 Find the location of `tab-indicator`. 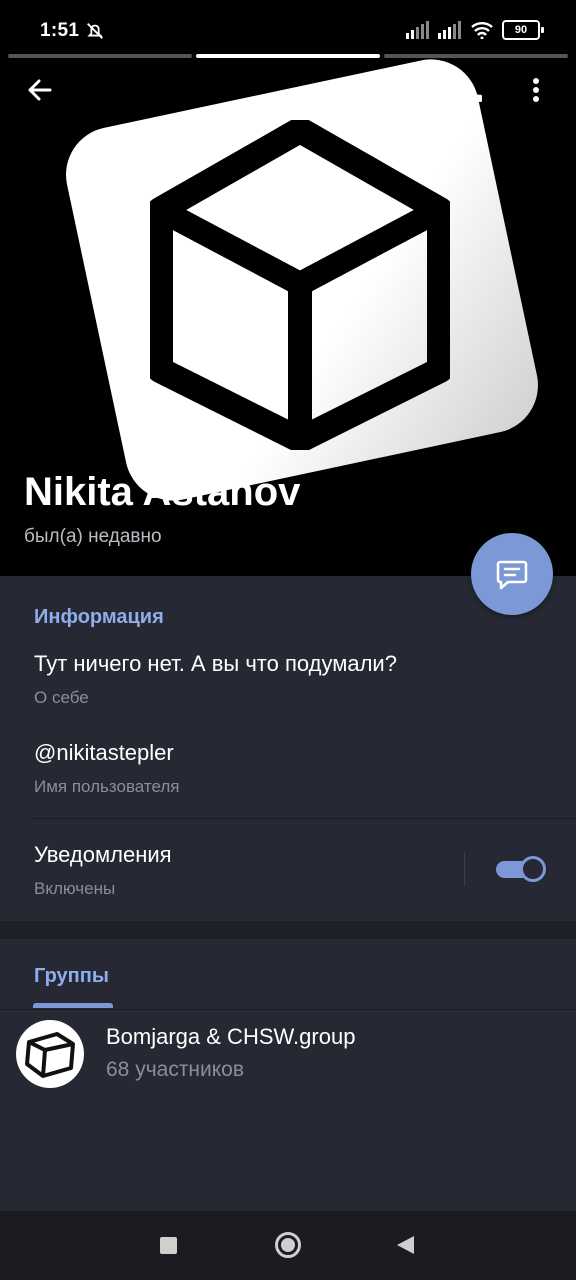

tab-indicator is located at coordinates (73, 1005).